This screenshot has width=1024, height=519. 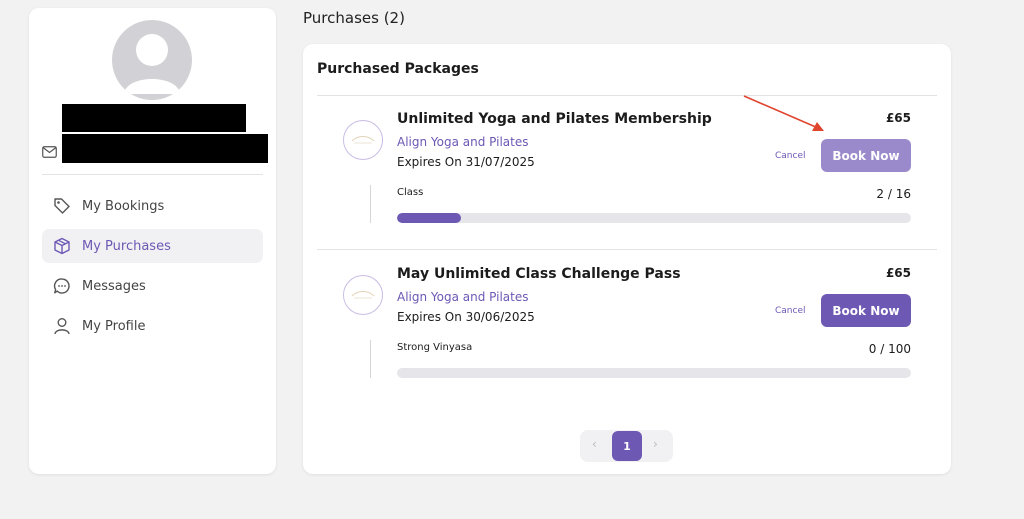 I want to click on sidebar-item-my-profile: My Profile, so click(x=152, y=326).